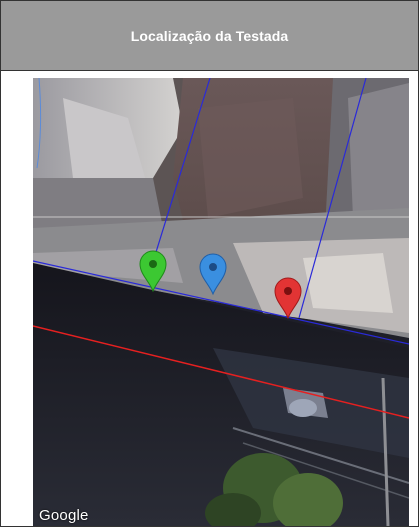 Image resolution: width=419 pixels, height=527 pixels. I want to click on panel-header: Localização da Testada, so click(209, 36).